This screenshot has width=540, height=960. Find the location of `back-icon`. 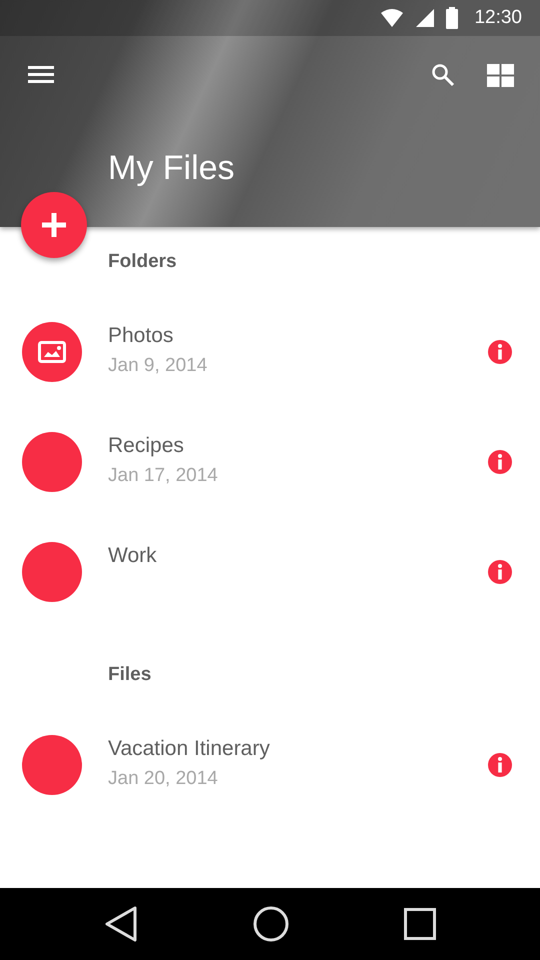

back-icon is located at coordinates (121, 924).